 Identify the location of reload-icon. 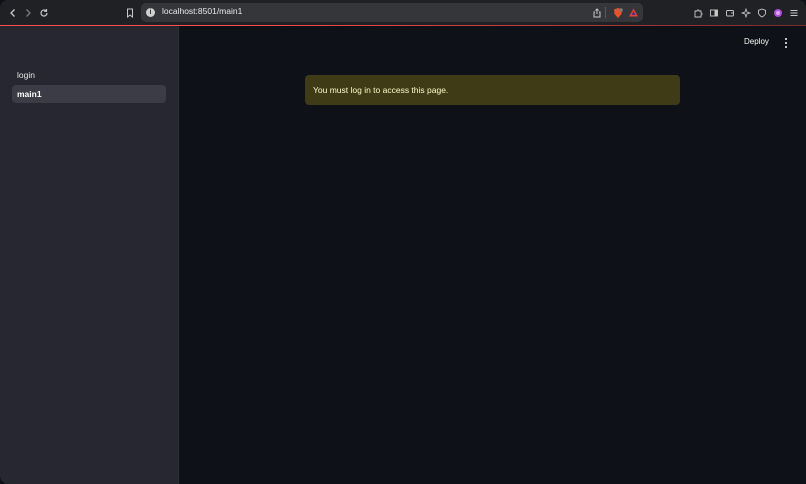
(43, 12).